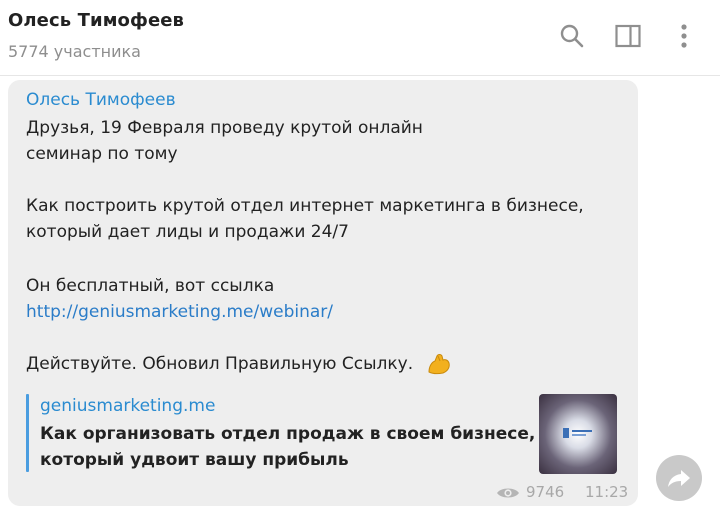  Describe the element at coordinates (545, 492) in the screenshot. I see `view-count: 9746` at that location.